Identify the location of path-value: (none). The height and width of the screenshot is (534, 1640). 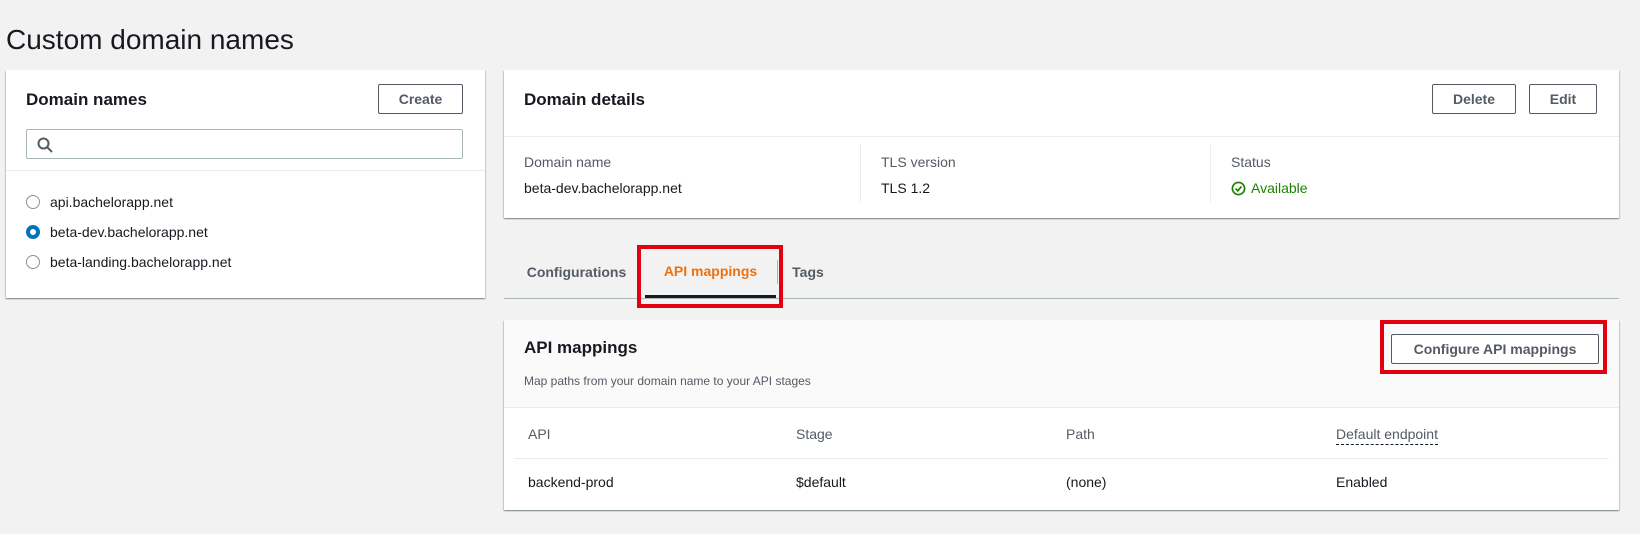
(1086, 482).